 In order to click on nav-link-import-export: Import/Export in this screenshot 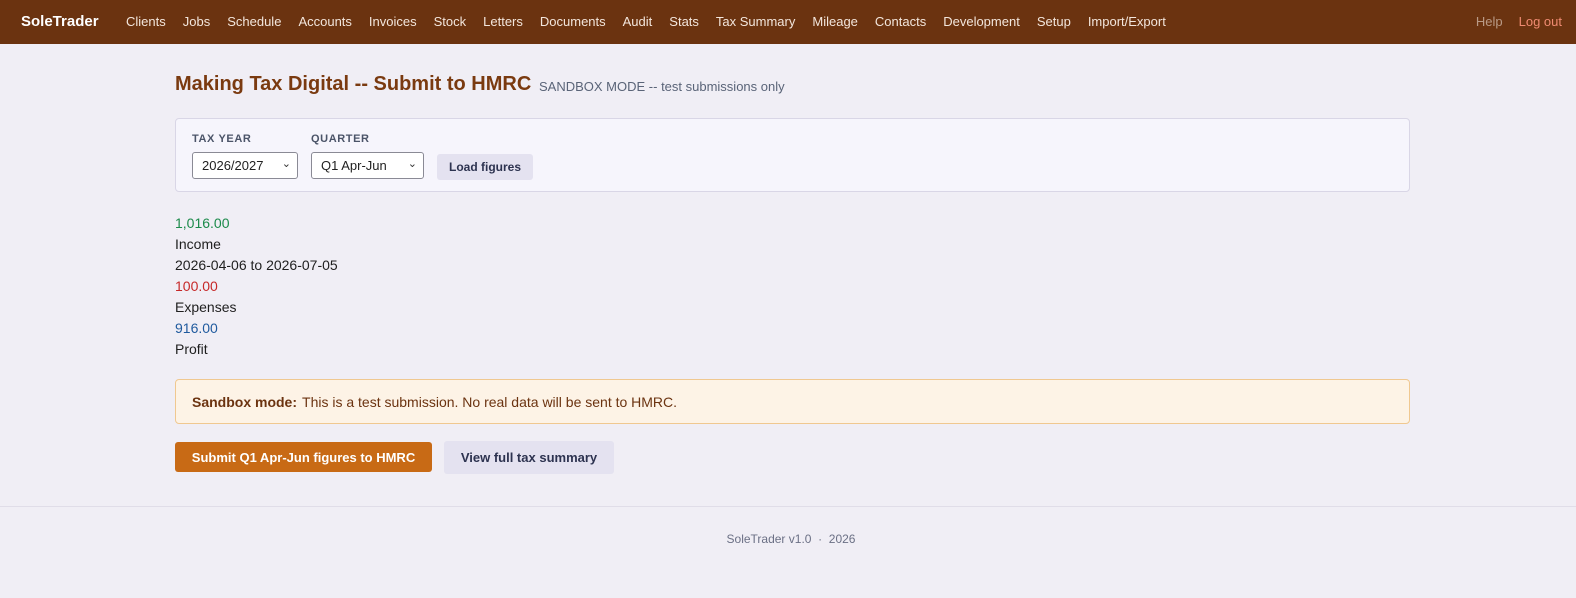, I will do `click(1127, 21)`.